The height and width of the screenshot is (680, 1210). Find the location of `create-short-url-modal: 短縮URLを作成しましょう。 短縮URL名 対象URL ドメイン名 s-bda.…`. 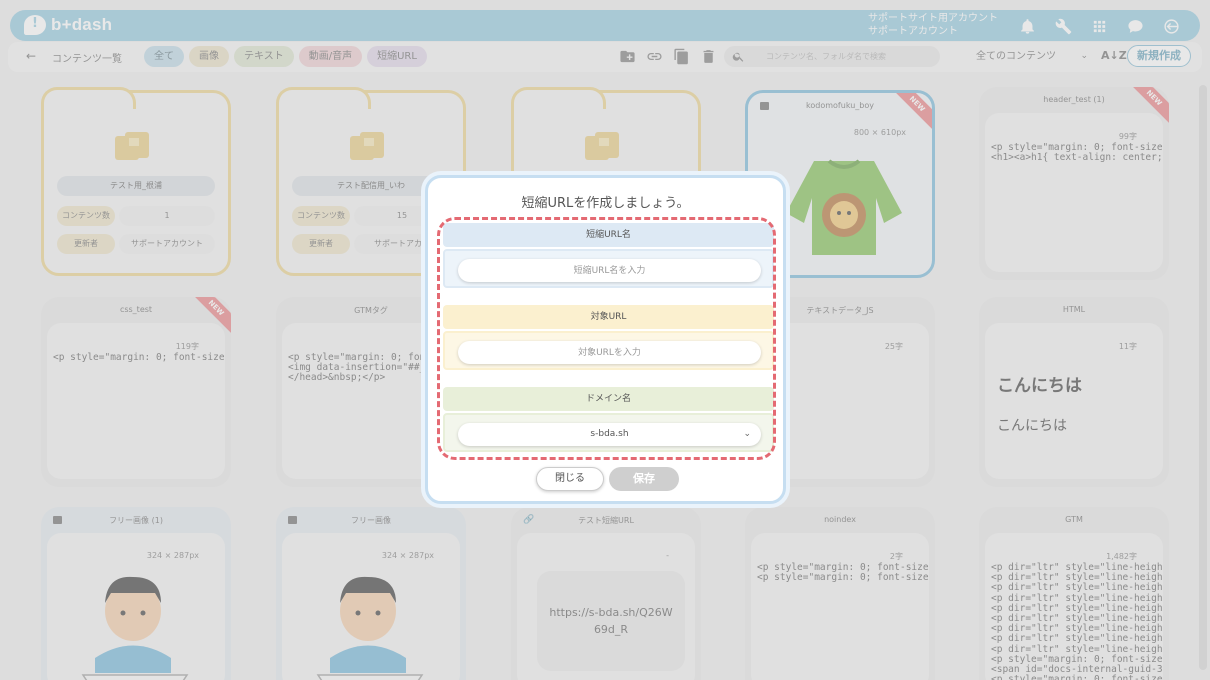

create-short-url-modal: 短縮URLを作成しましょう。 短縮URL名 対象URL ドメイン名 s-bda.… is located at coordinates (605, 339).